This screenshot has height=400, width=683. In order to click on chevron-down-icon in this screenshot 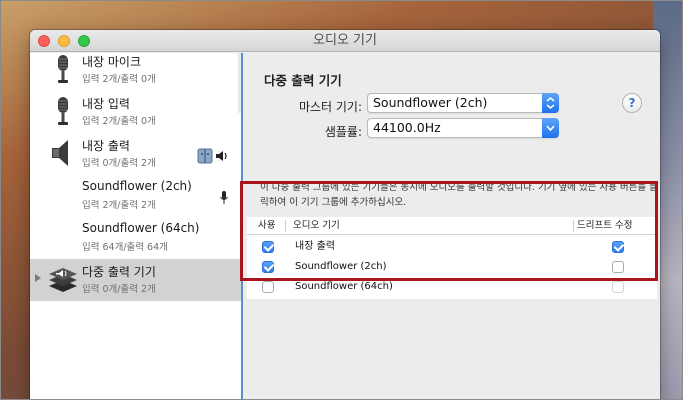, I will do `click(550, 128)`.